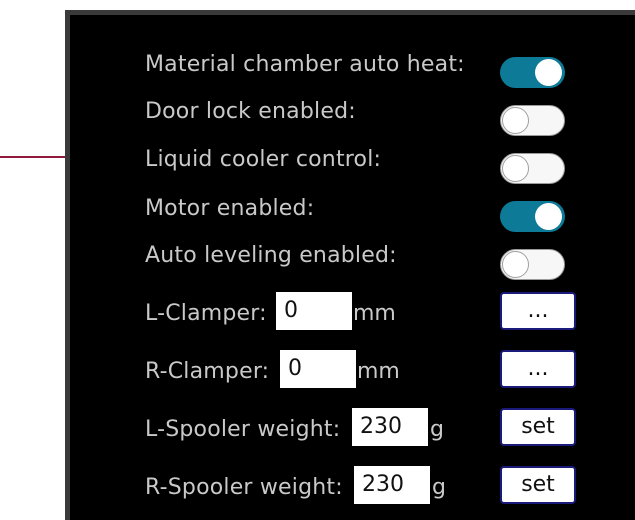 The image size is (635, 520). Describe the element at coordinates (206, 313) in the screenshot. I see `l-clamper-label: L-Clamper:` at that location.